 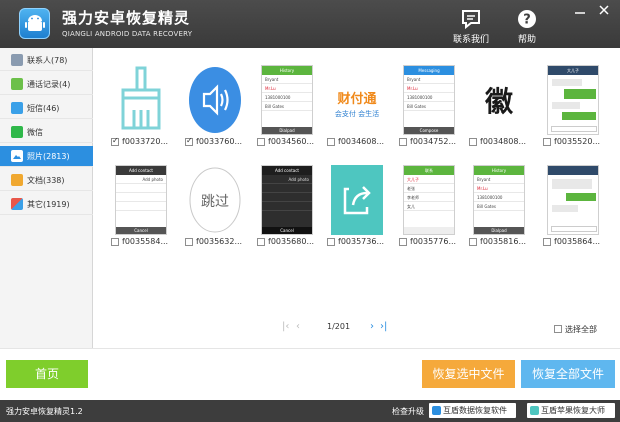 What do you see at coordinates (571, 410) in the screenshot?
I see `ios-recovery-link: 互盾苹果恢复大师` at bounding box center [571, 410].